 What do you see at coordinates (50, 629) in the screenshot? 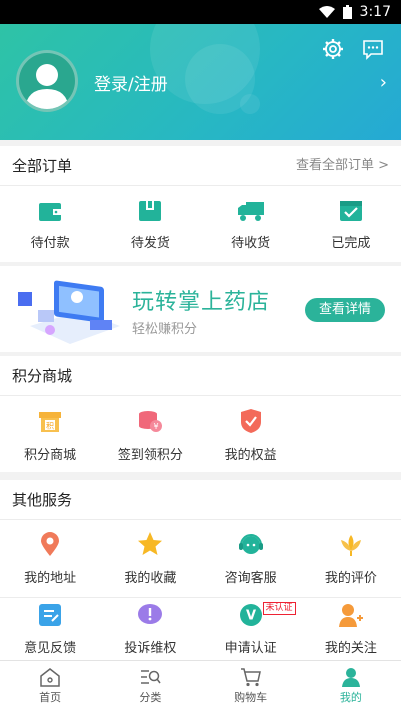
I see `feedback-entry: 意见反馈` at bounding box center [50, 629].